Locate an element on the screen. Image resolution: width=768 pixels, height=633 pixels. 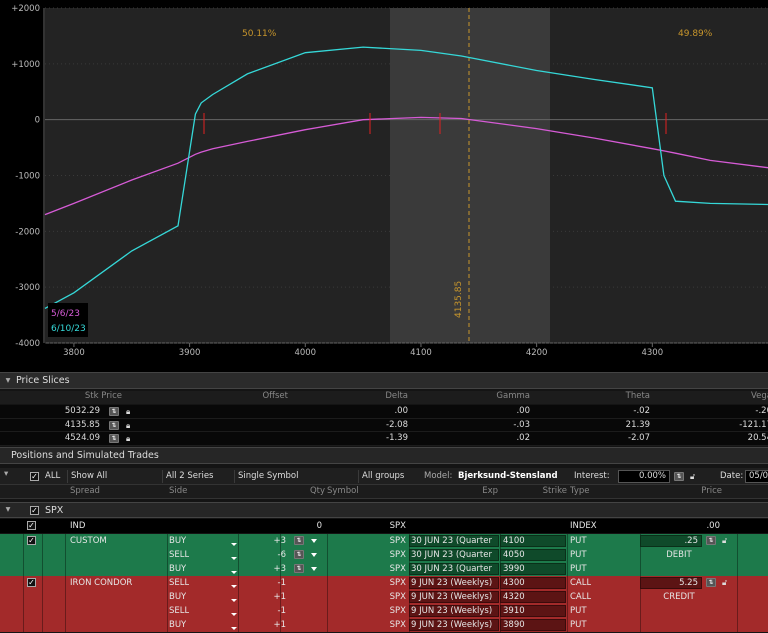
collapse-icon: ▾ is located at coordinates (8, 380).